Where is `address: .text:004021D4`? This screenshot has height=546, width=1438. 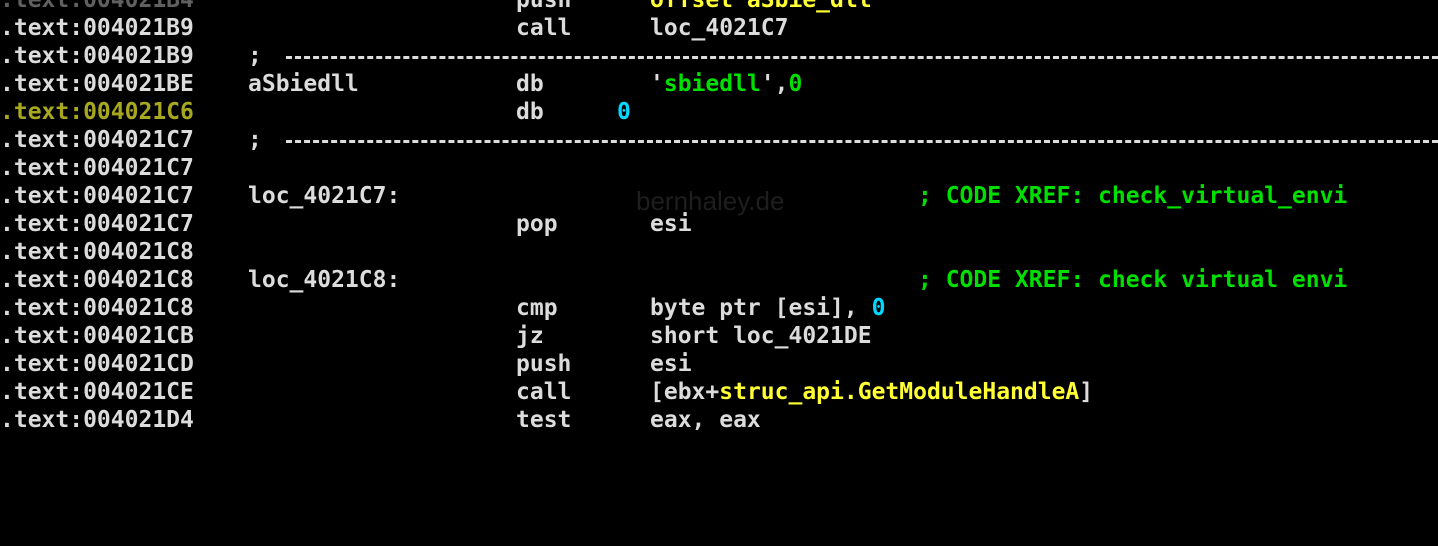
address: .text:004021D4 is located at coordinates (97, 420).